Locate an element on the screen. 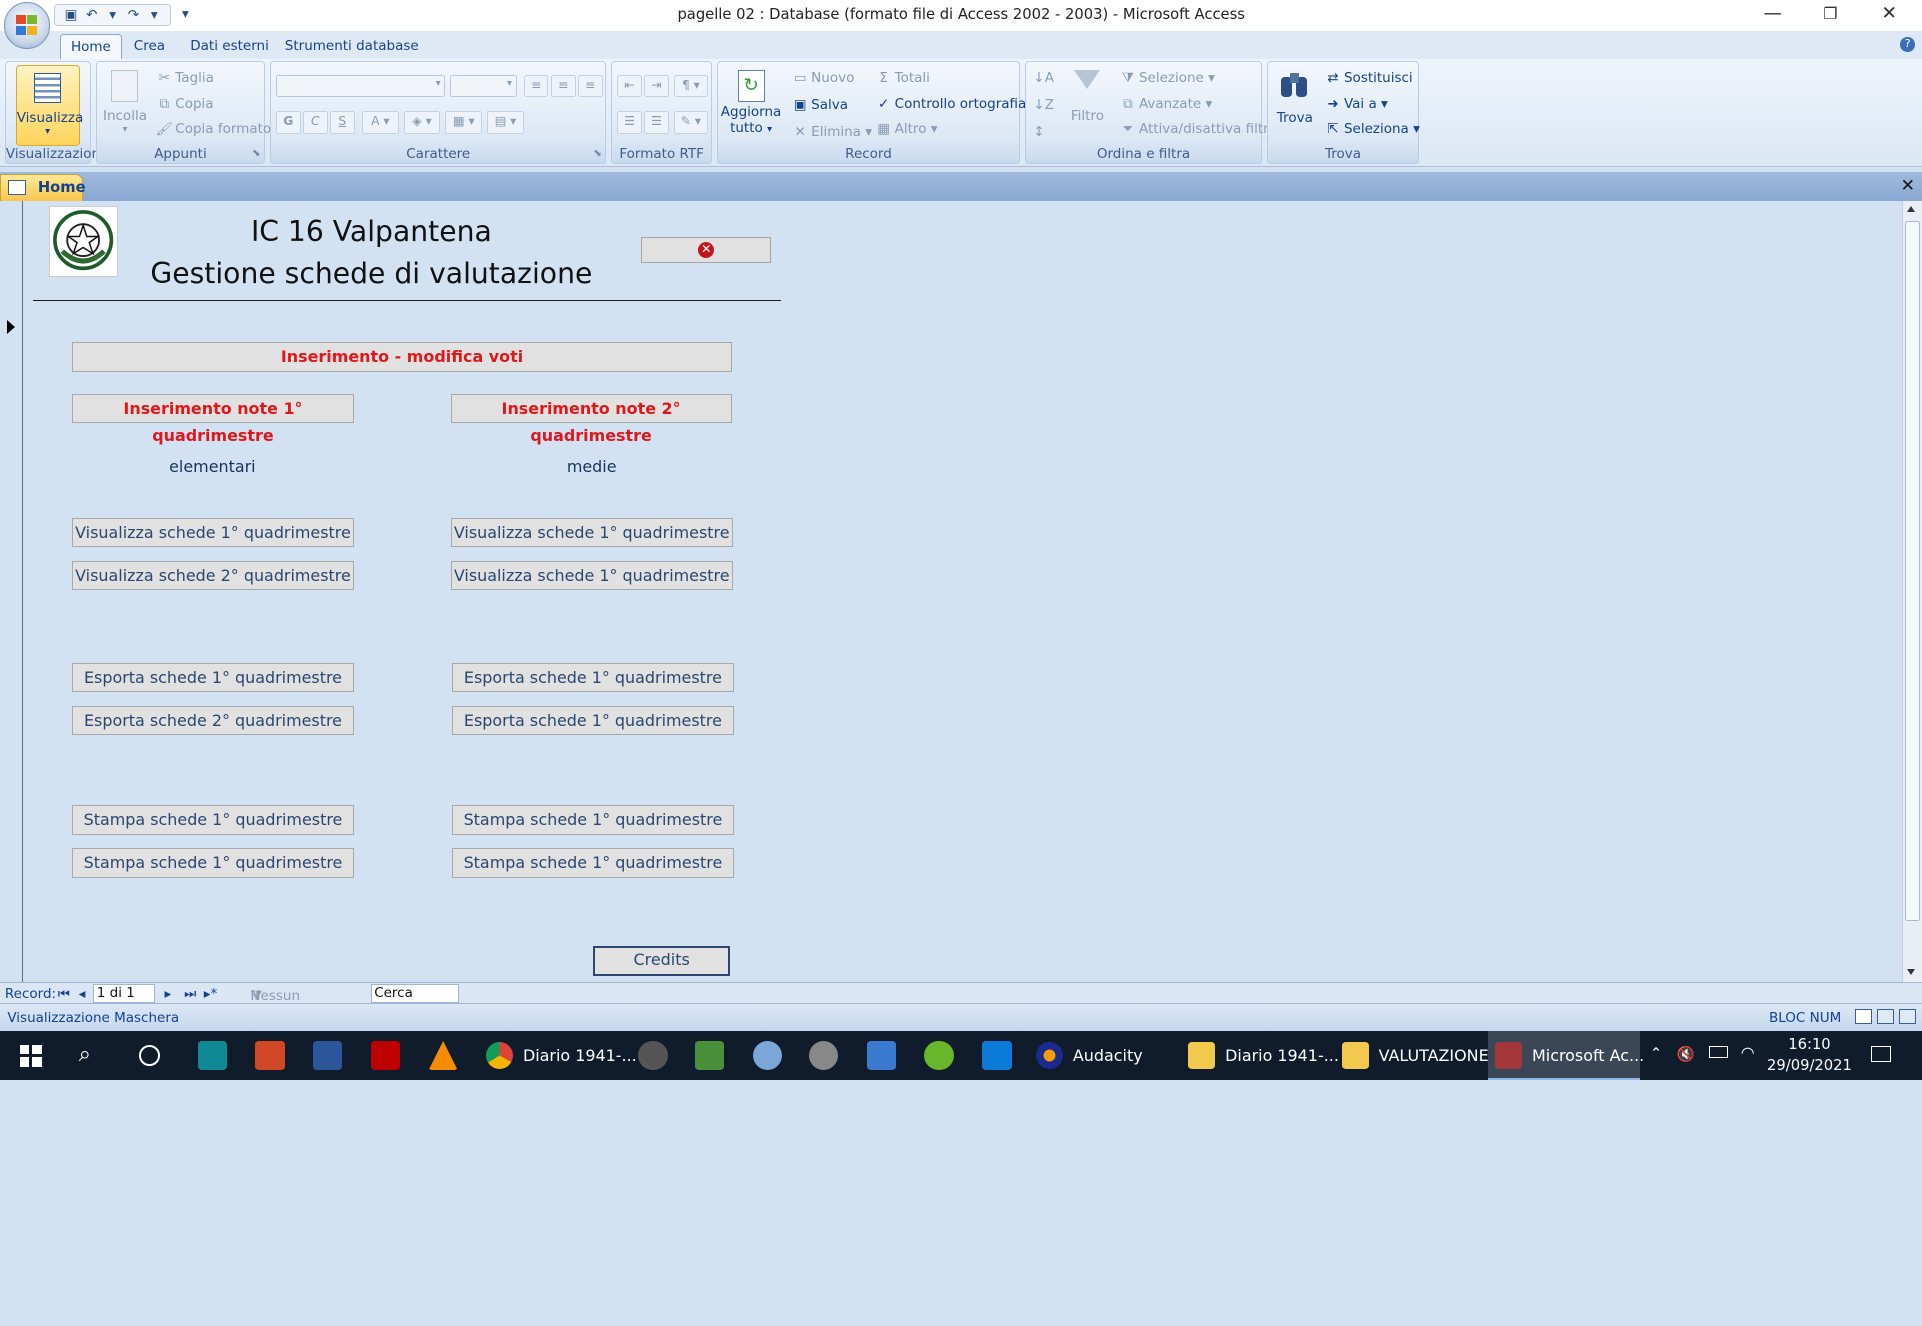  gridlines-button: ▦ ▾ is located at coordinates (464, 122).